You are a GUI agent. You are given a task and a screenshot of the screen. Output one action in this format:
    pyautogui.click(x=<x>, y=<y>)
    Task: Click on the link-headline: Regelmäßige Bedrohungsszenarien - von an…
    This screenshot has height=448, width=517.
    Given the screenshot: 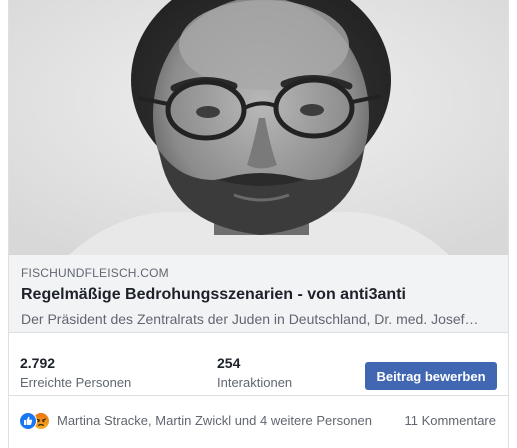 What is the action you would take?
    pyautogui.click(x=258, y=295)
    